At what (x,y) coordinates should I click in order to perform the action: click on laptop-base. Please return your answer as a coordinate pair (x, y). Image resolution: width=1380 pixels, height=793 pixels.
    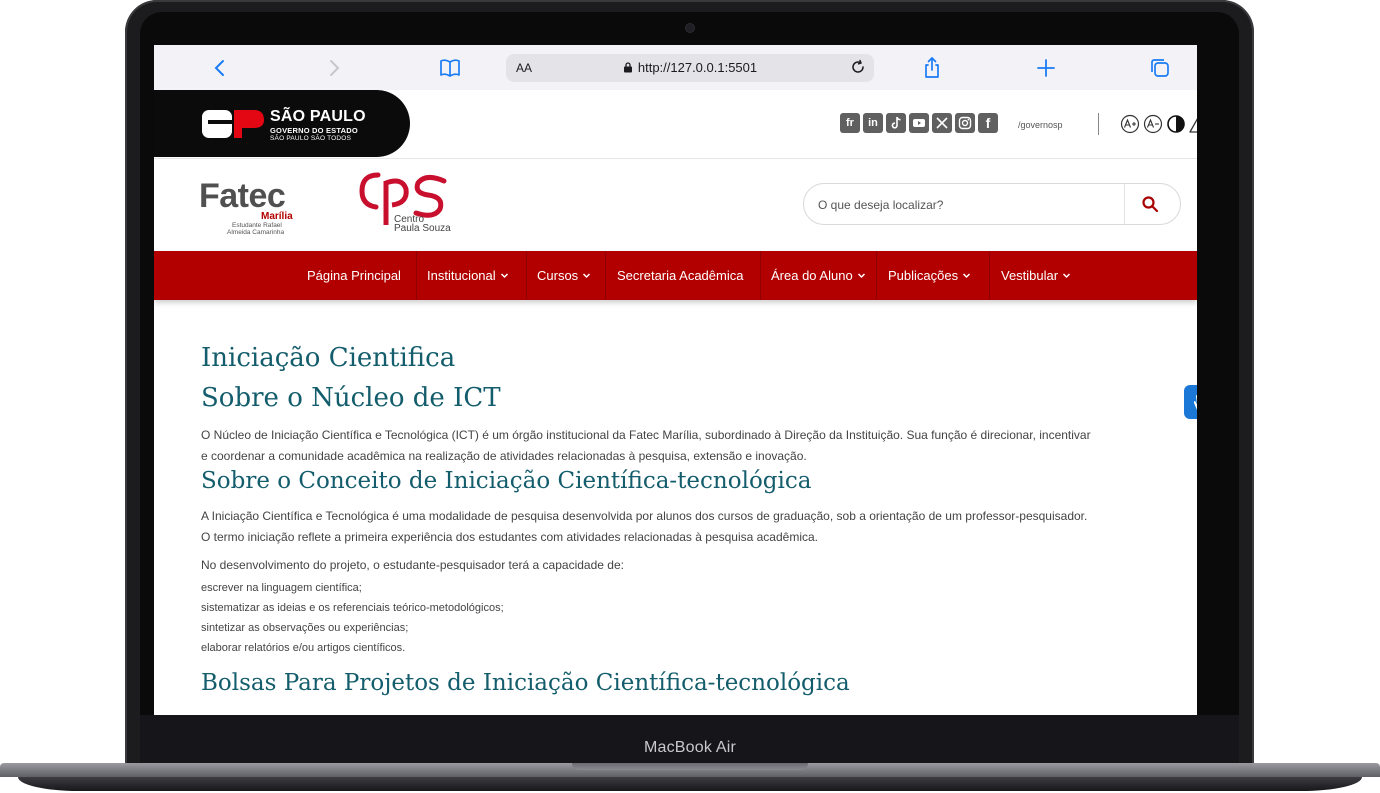
    Looking at the image, I should click on (690, 778).